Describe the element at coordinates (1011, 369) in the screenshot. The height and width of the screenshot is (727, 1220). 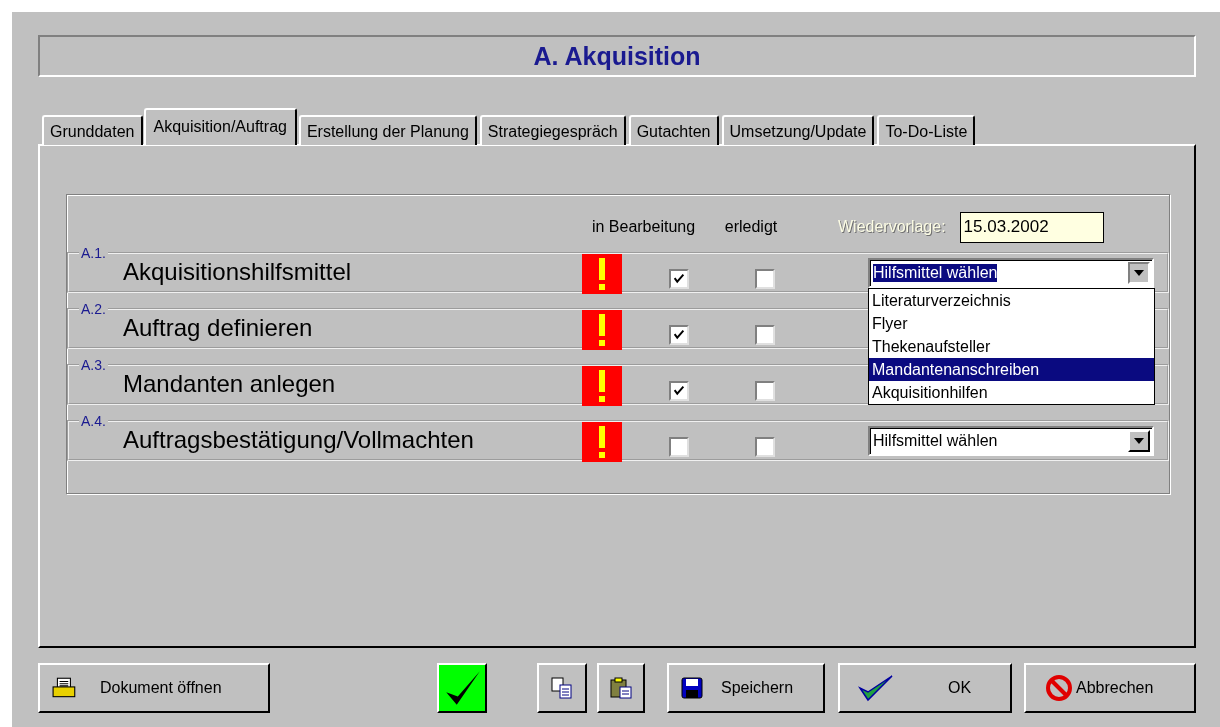
I see `dropdown-option: Mandantenanschreiben` at that location.